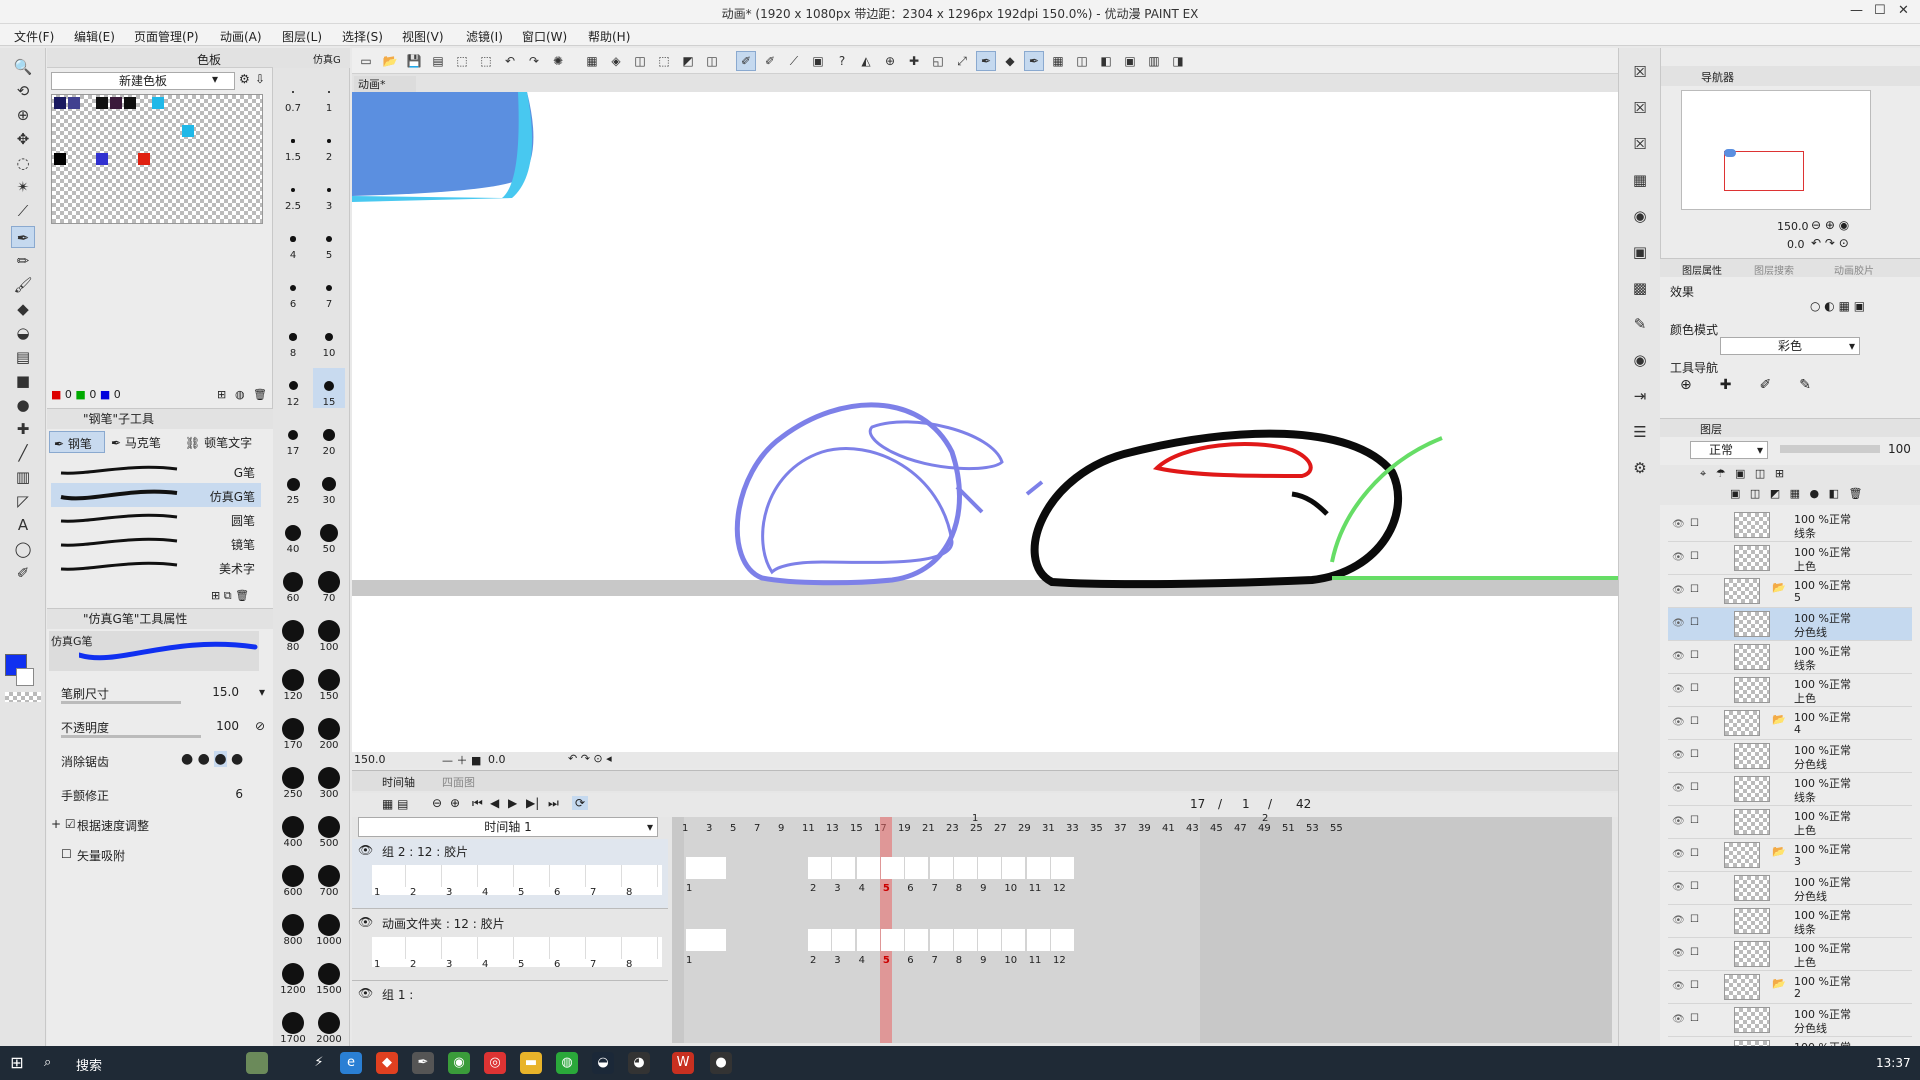  What do you see at coordinates (23, 525) in the screenshot?
I see `text-icon: A` at bounding box center [23, 525].